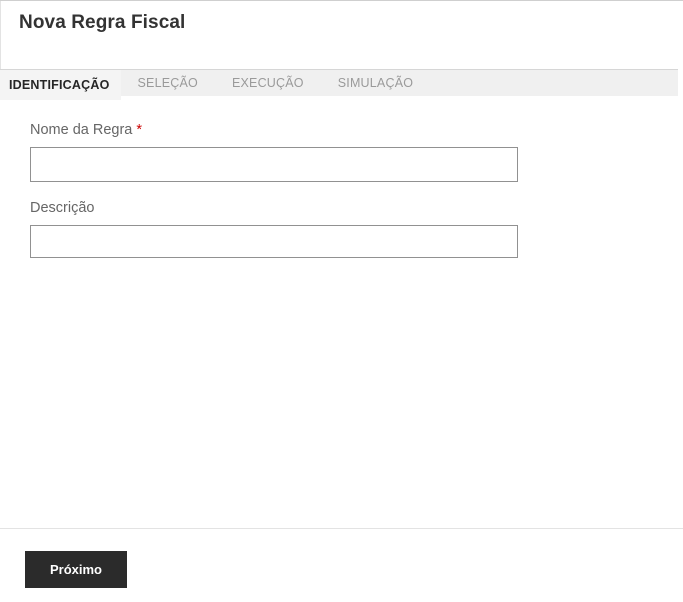 The image size is (683, 602). What do you see at coordinates (102, 22) in the screenshot?
I see `page-title: Nova Regra Fiscal` at bounding box center [102, 22].